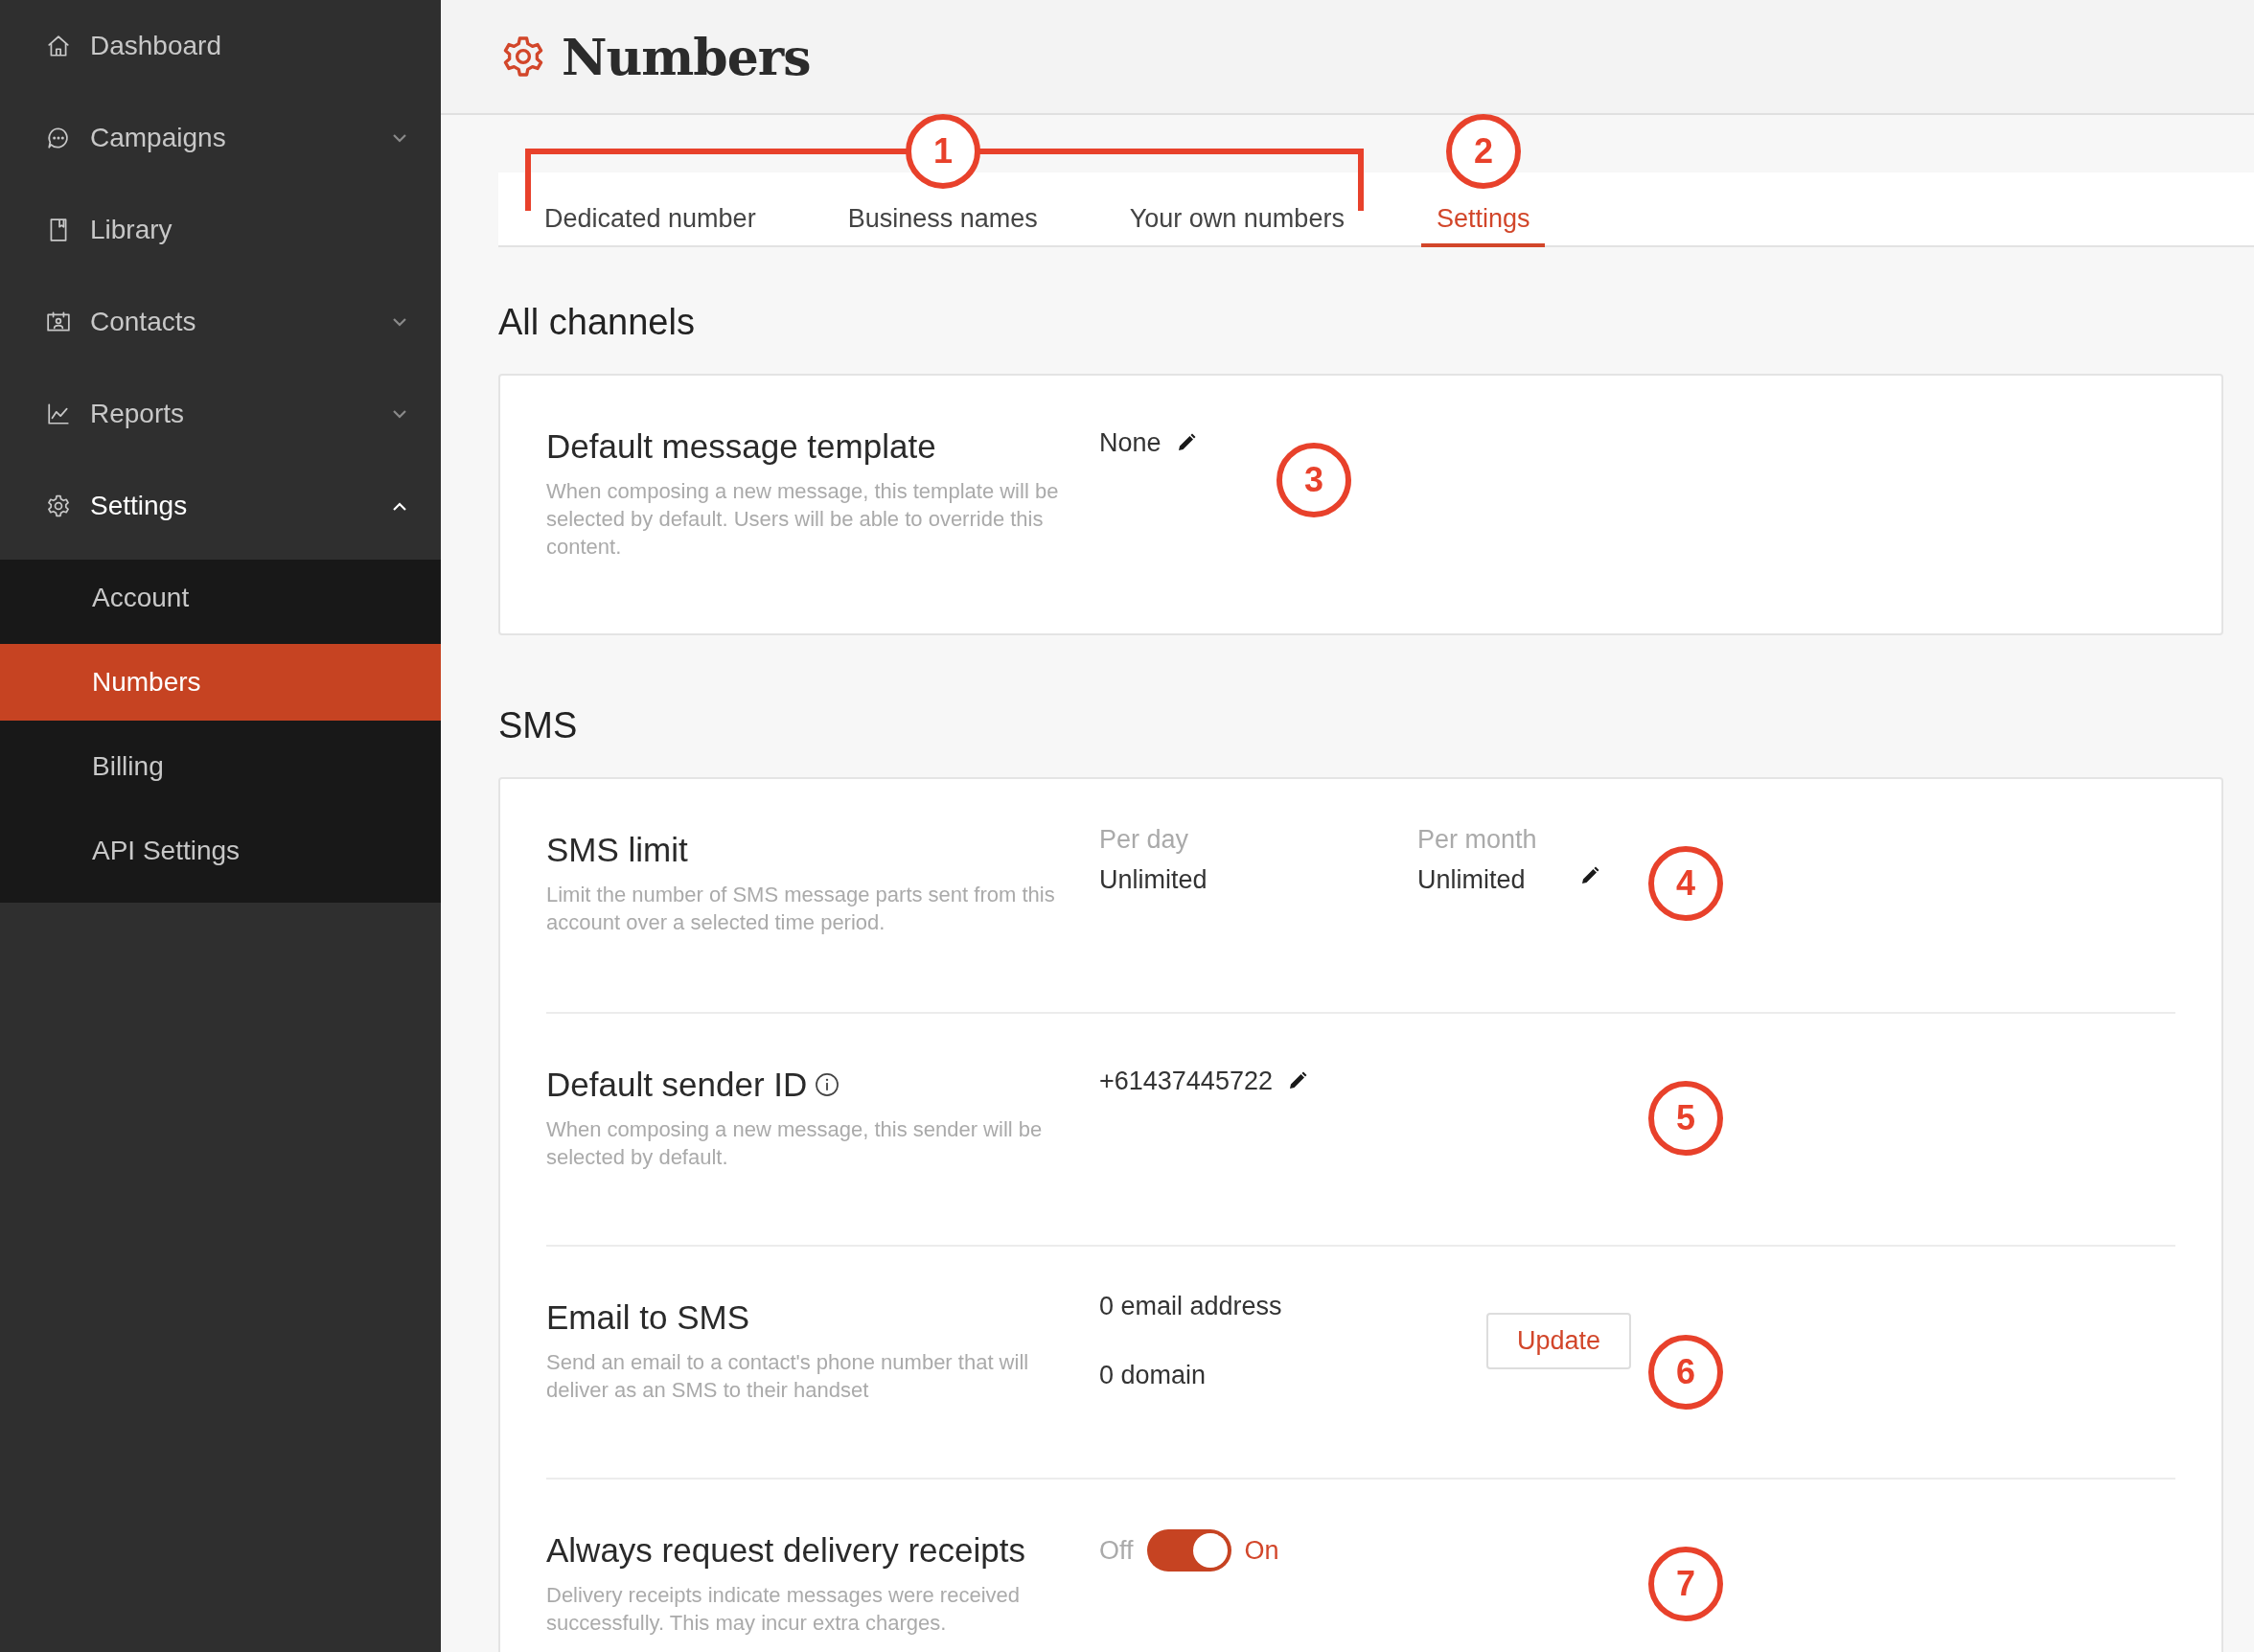 This screenshot has height=1652, width=2254. What do you see at coordinates (156, 46) in the screenshot?
I see `sidebar-label: Dashboard` at bounding box center [156, 46].